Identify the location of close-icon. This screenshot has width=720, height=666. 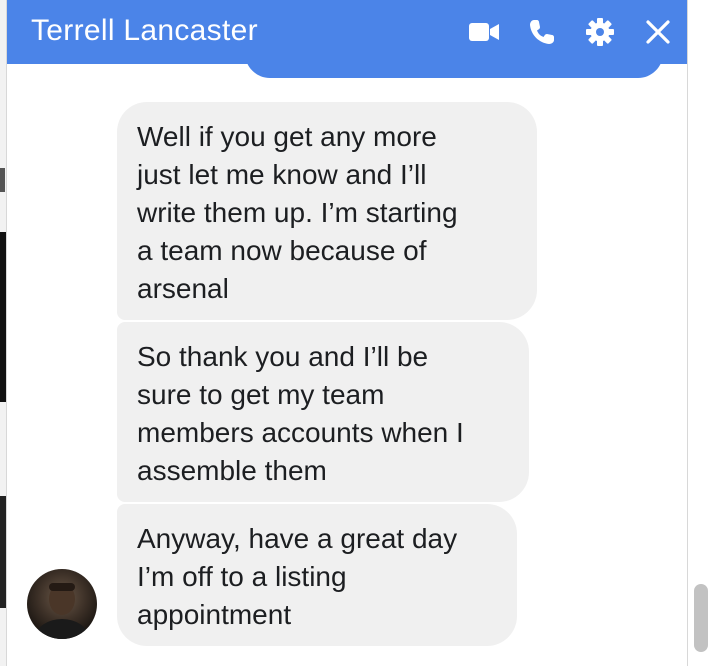
(658, 32).